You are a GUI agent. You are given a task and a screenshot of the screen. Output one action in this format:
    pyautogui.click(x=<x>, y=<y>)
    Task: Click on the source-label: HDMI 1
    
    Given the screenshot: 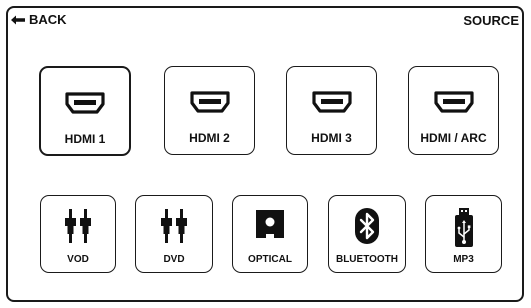 What is the action you would take?
    pyautogui.click(x=85, y=139)
    